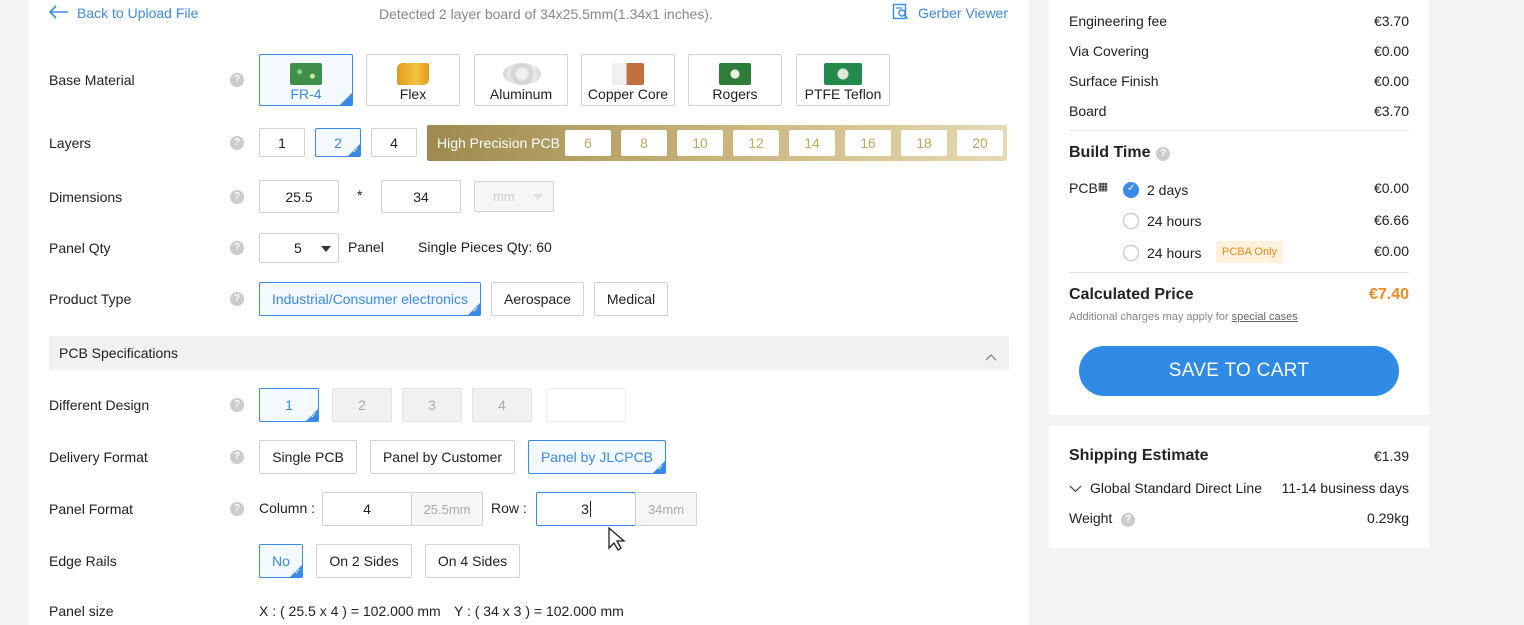  What do you see at coordinates (1150, 317) in the screenshot?
I see `note-text: Additional charges may apply for` at bounding box center [1150, 317].